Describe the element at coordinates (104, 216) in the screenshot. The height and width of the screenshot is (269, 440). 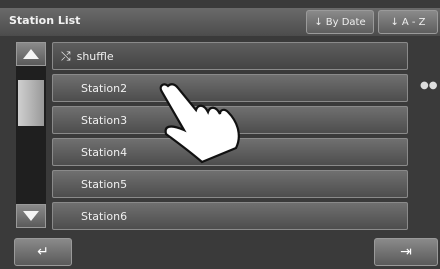
I see `station-label: Station6` at that location.